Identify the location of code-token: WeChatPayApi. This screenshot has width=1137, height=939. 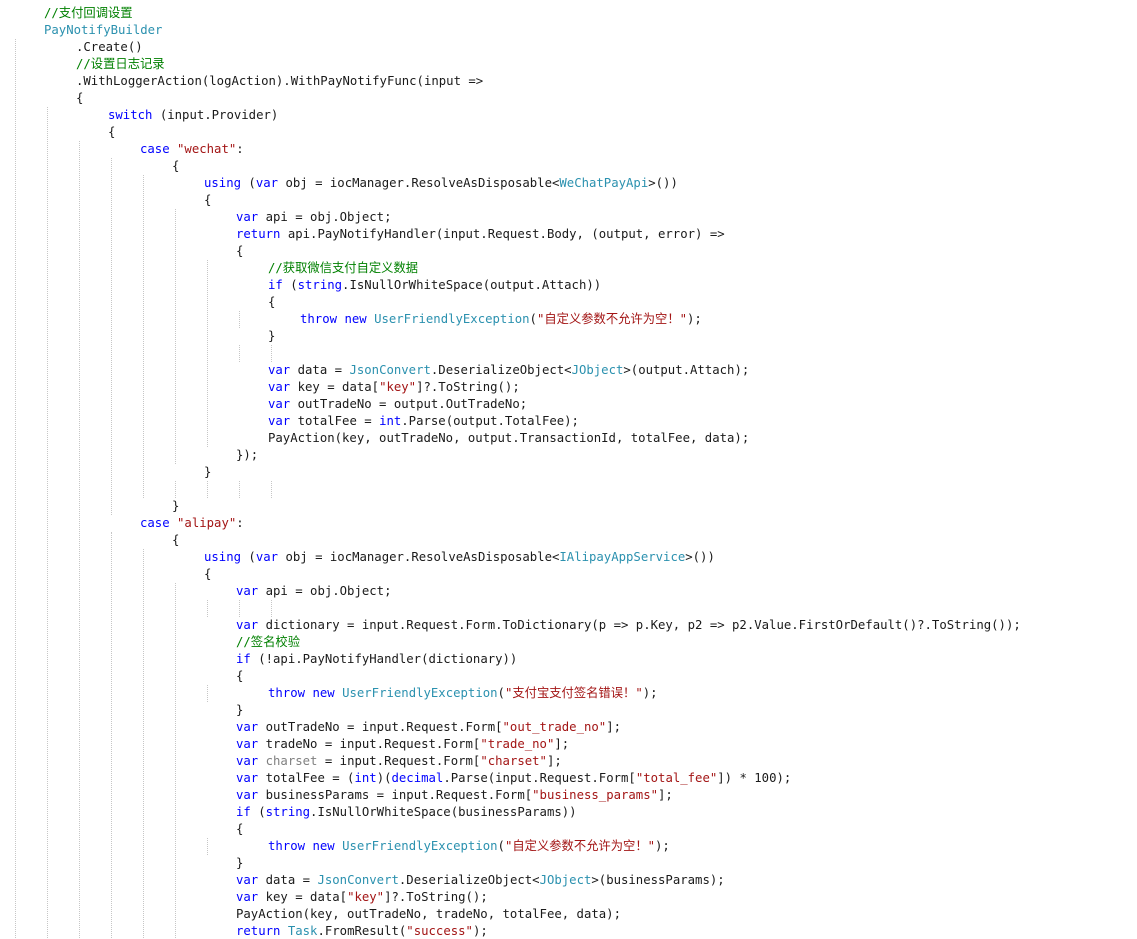
(604, 183).